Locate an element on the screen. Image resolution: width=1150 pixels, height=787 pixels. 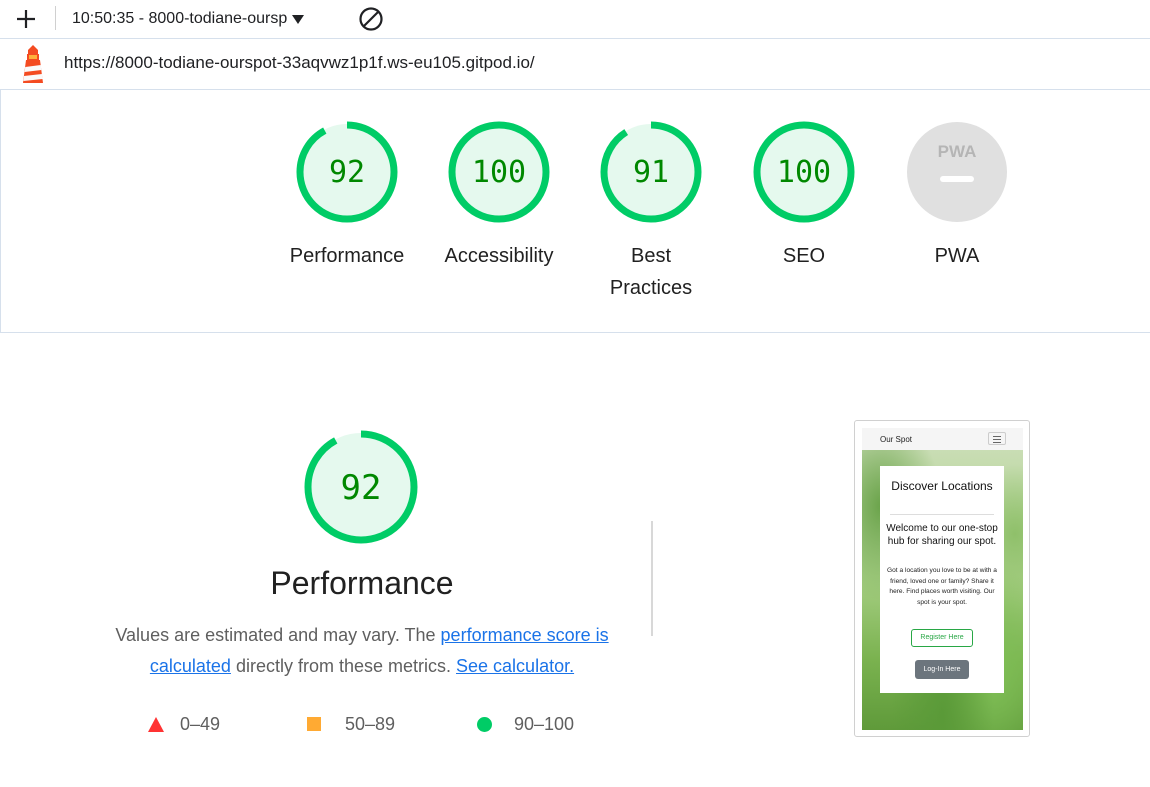
gauge-best-practices: 91 Best Practices is located at coordinates (651, 212).